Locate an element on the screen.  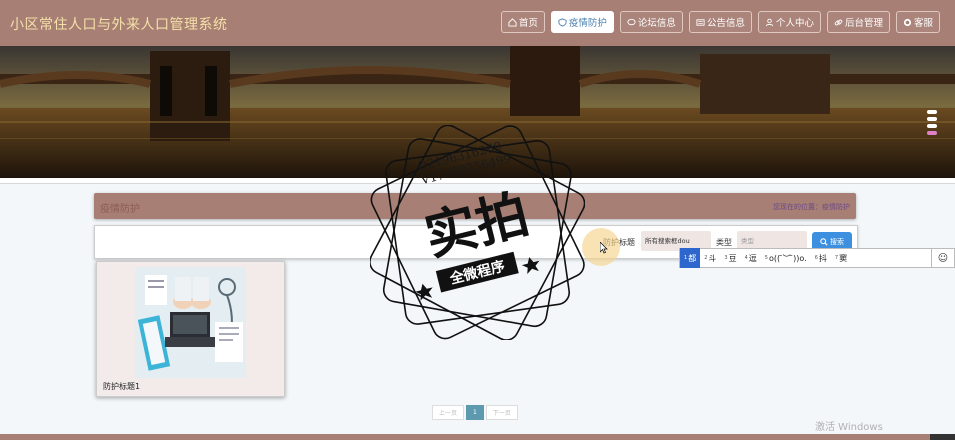
carousel-dot-active is located at coordinates (932, 133).